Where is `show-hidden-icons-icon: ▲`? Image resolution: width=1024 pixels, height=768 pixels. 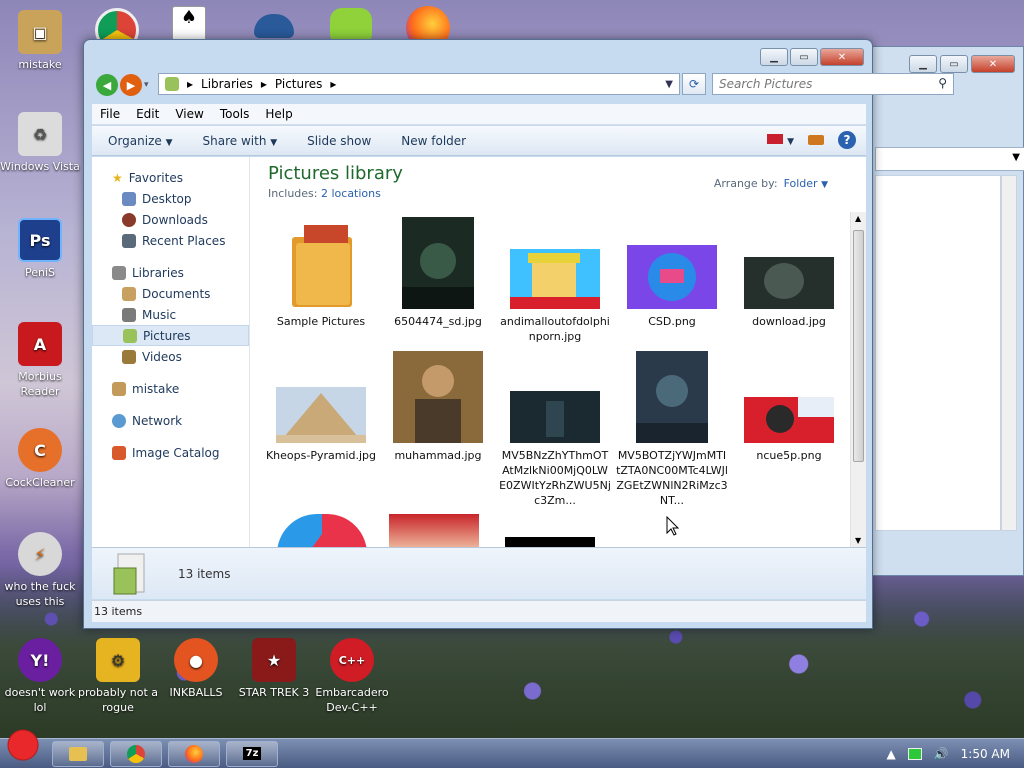
show-hidden-icons-icon: ▲ is located at coordinates (890, 754).